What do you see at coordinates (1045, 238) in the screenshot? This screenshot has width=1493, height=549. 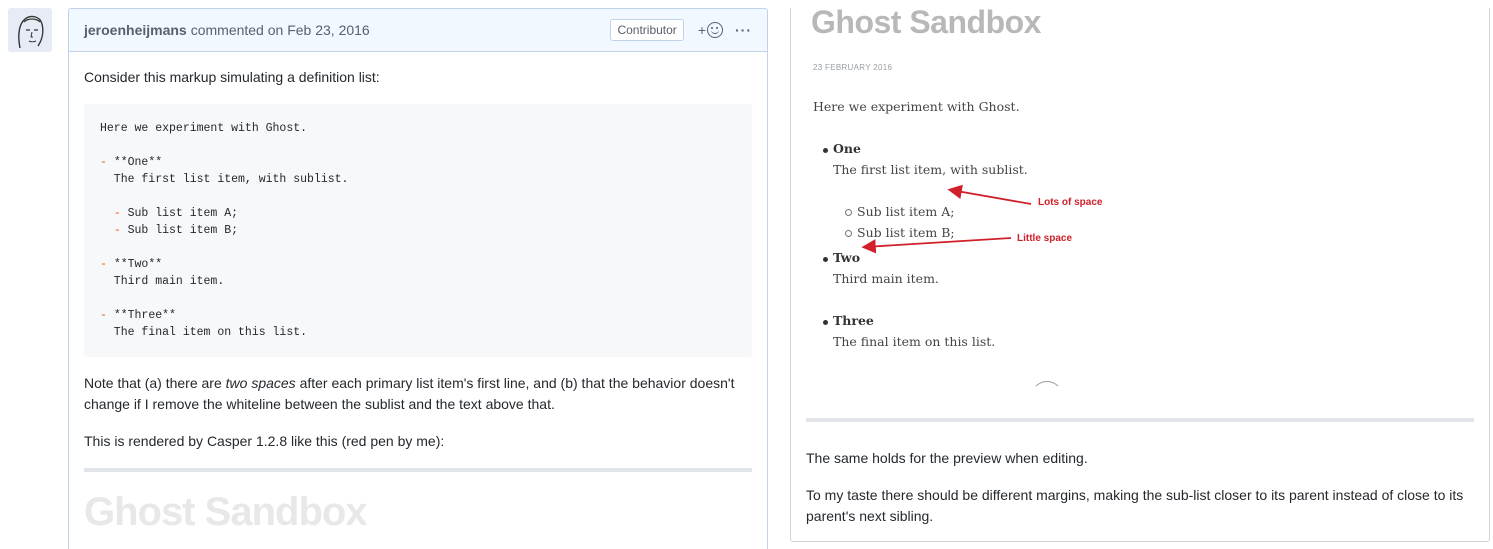 I see `annotation-little-space: Little space` at bounding box center [1045, 238].